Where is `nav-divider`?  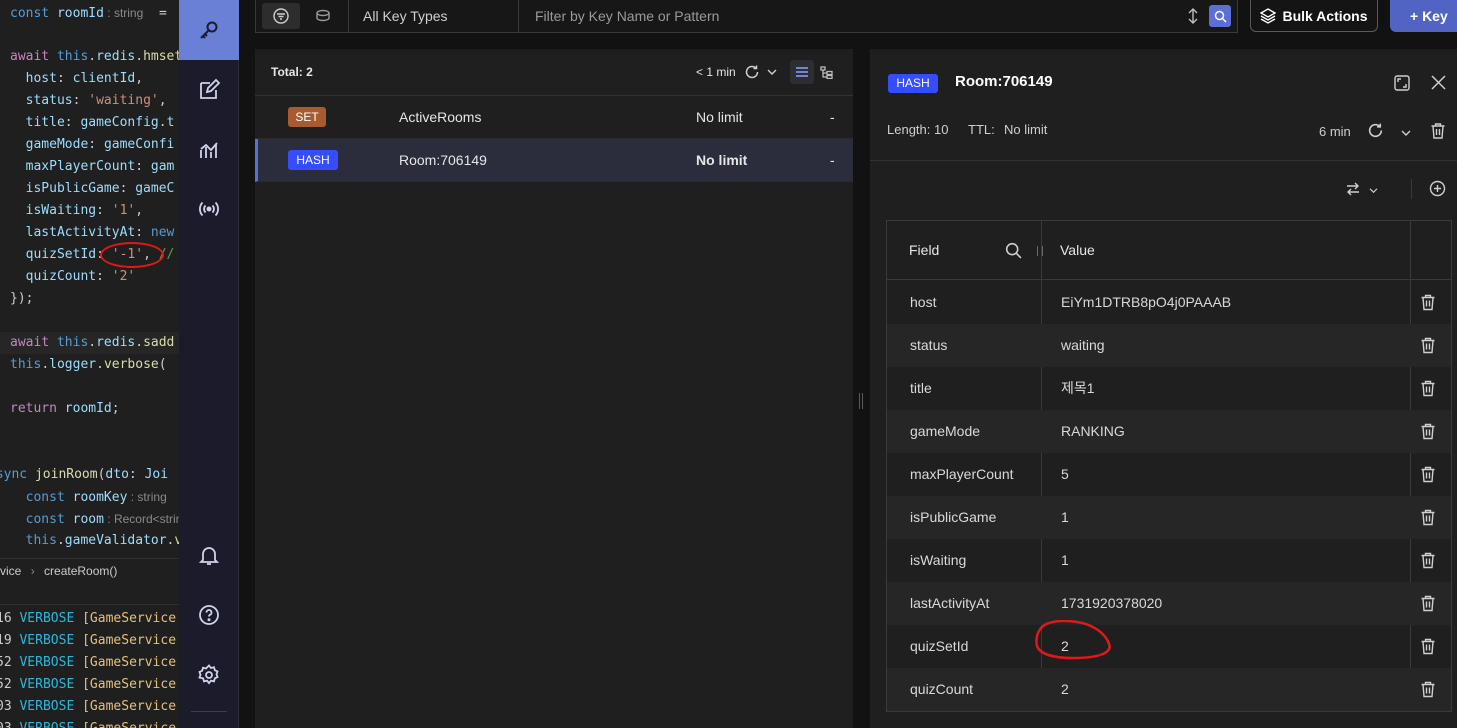 nav-divider is located at coordinates (209, 711).